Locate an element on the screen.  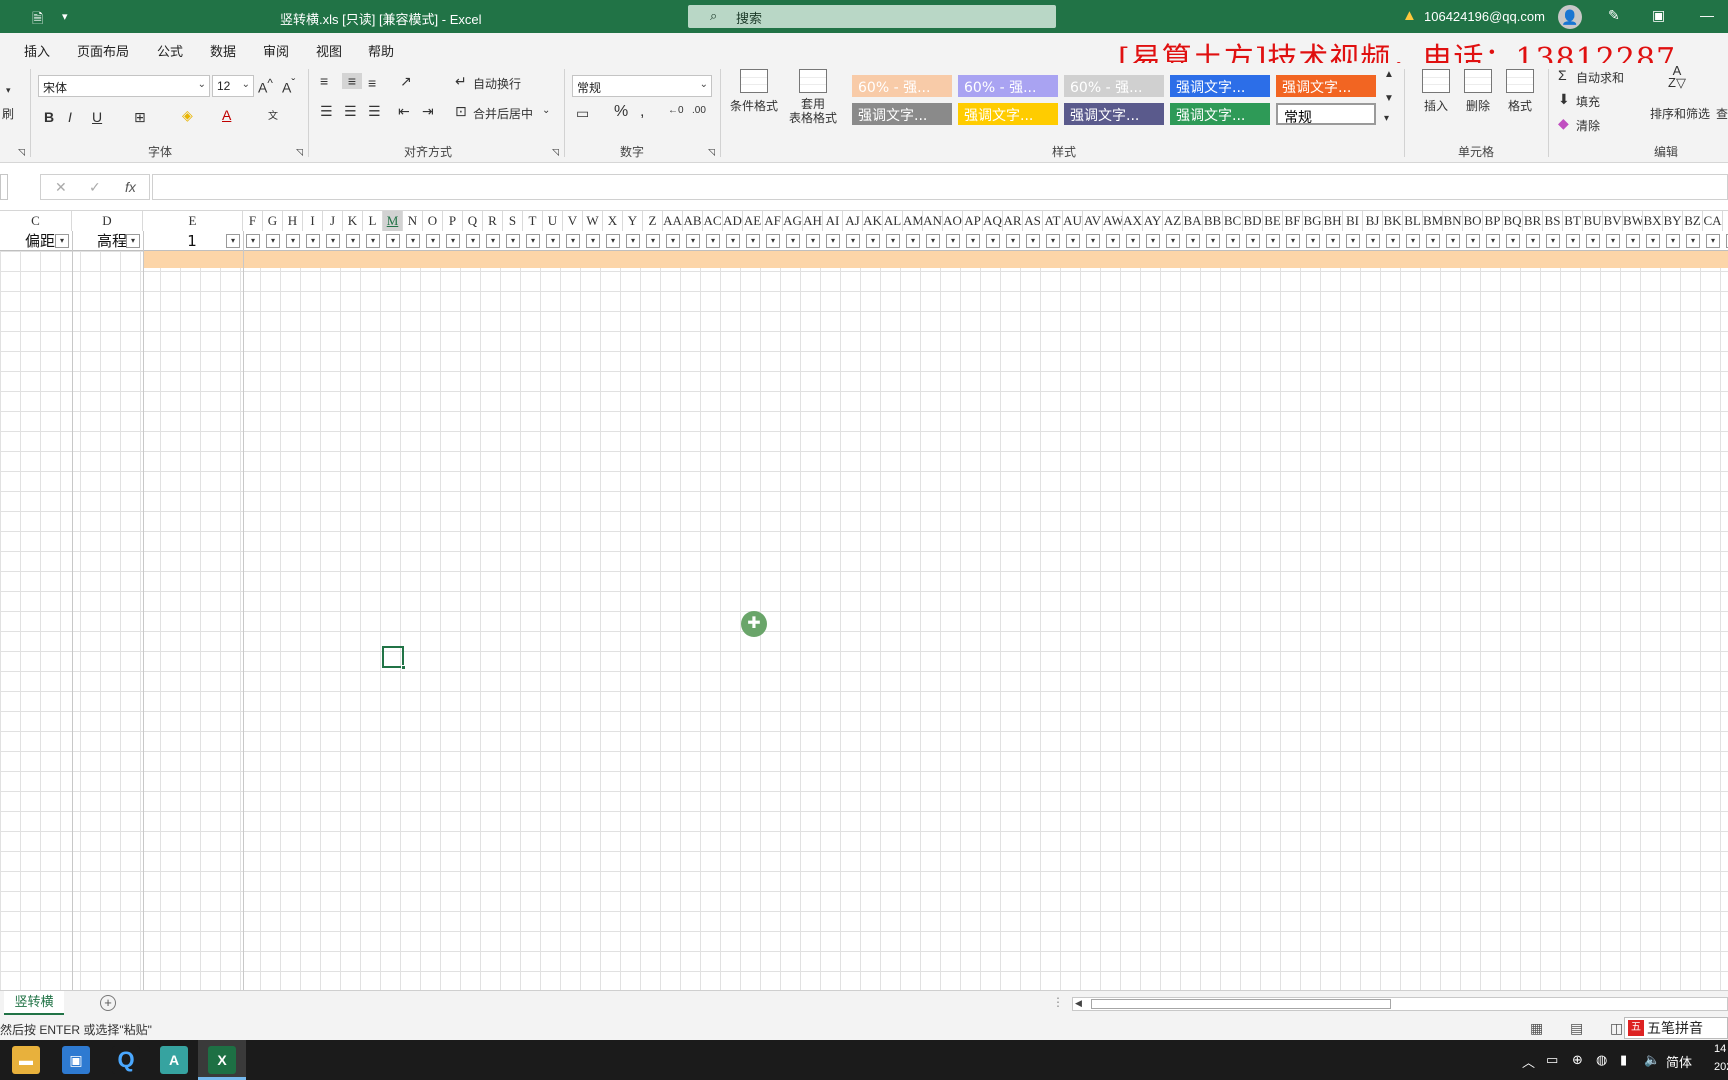
column-header: K is located at coordinates (353, 221).